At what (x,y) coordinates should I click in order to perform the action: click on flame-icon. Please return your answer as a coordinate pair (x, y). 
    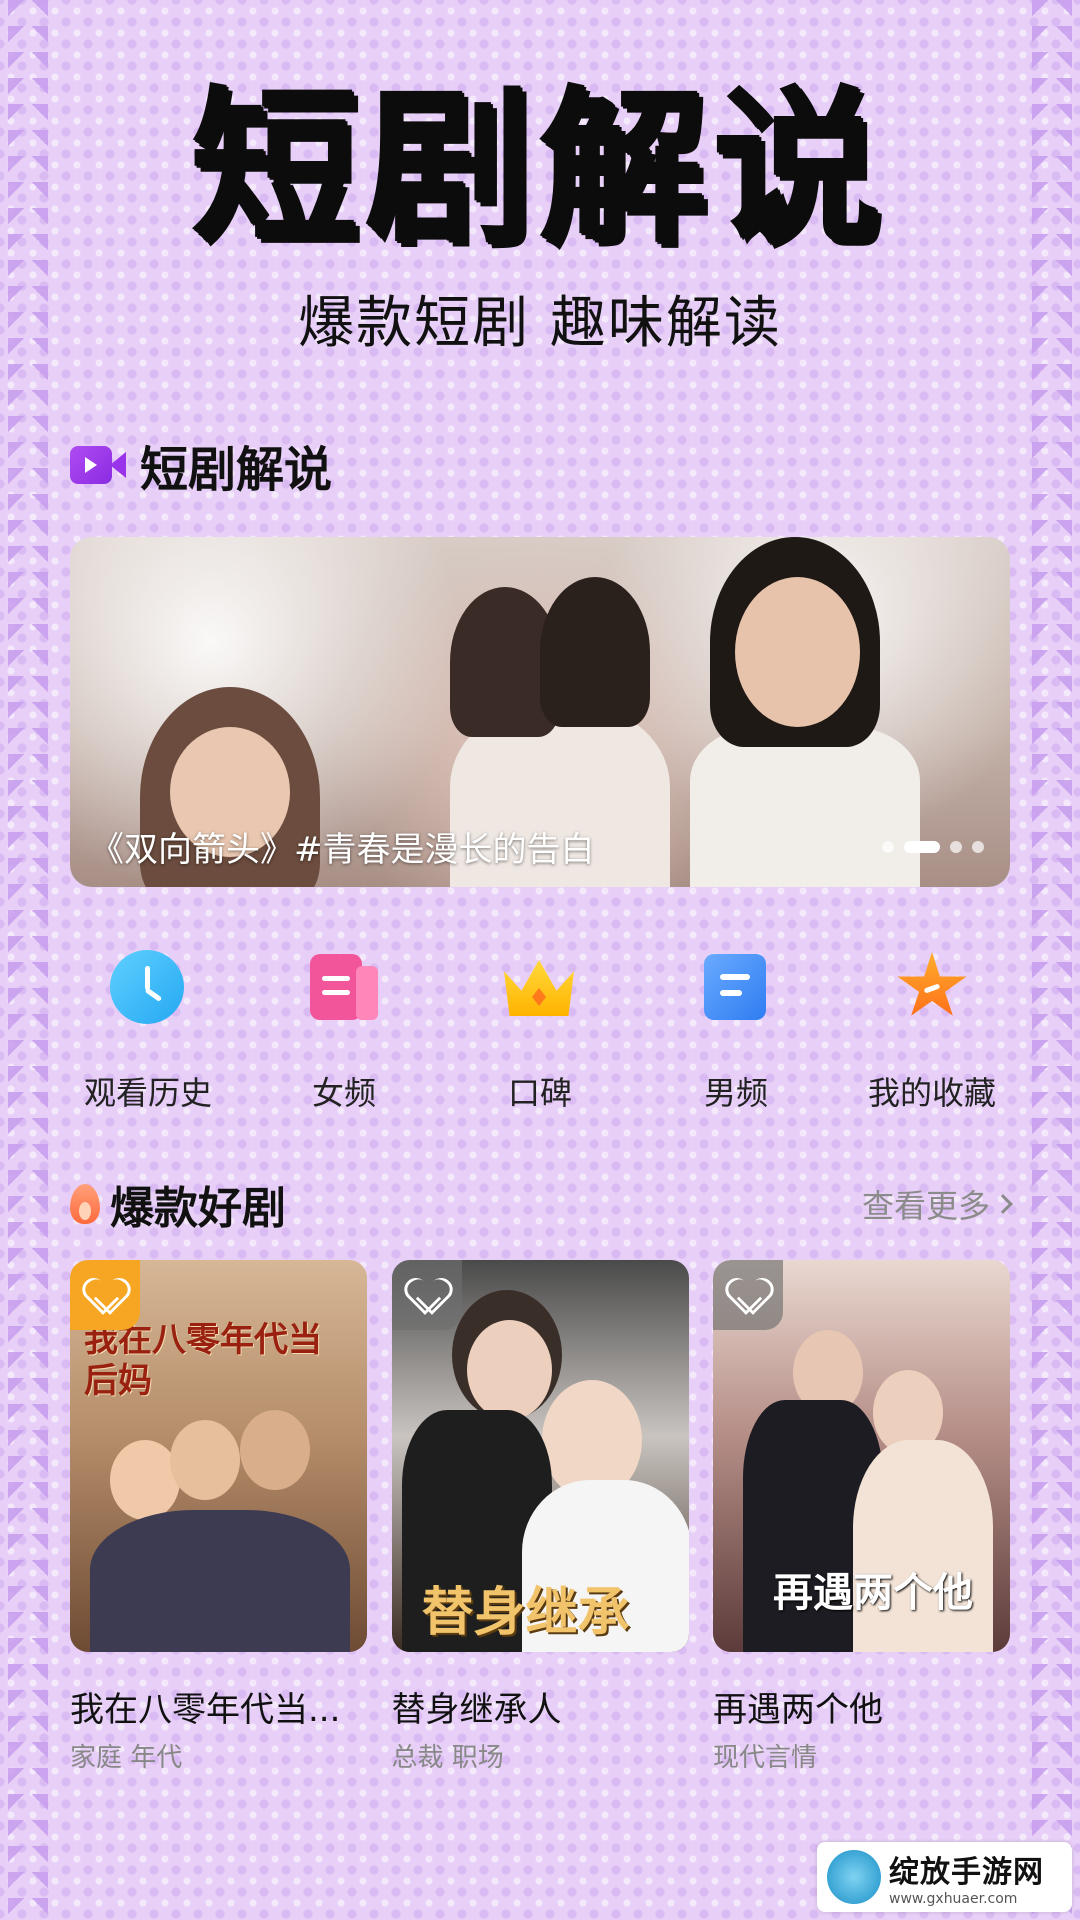
    Looking at the image, I should click on (85, 1204).